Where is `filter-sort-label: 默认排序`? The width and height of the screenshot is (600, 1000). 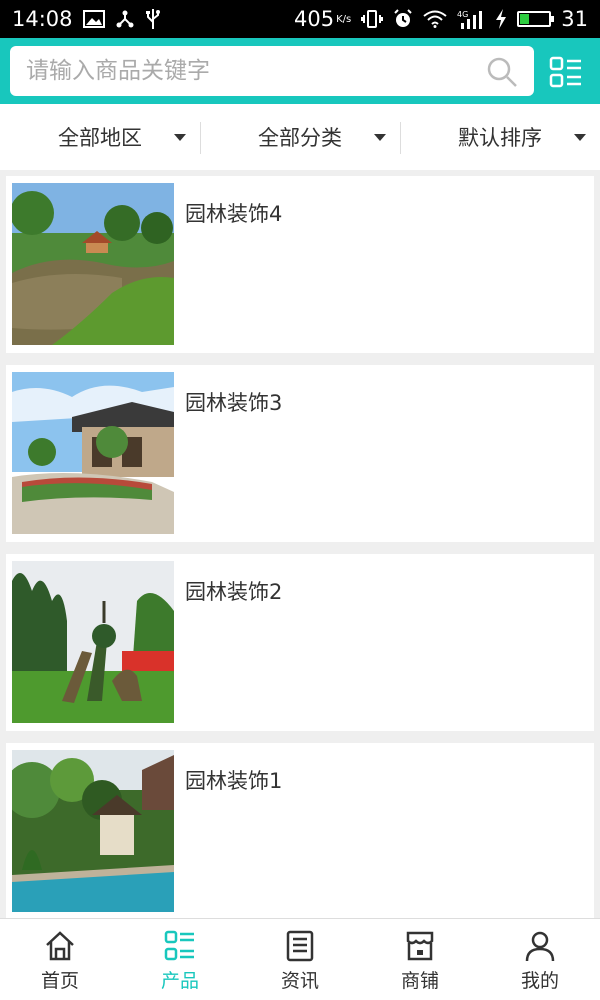
filter-sort-label: 默认排序 is located at coordinates (500, 138).